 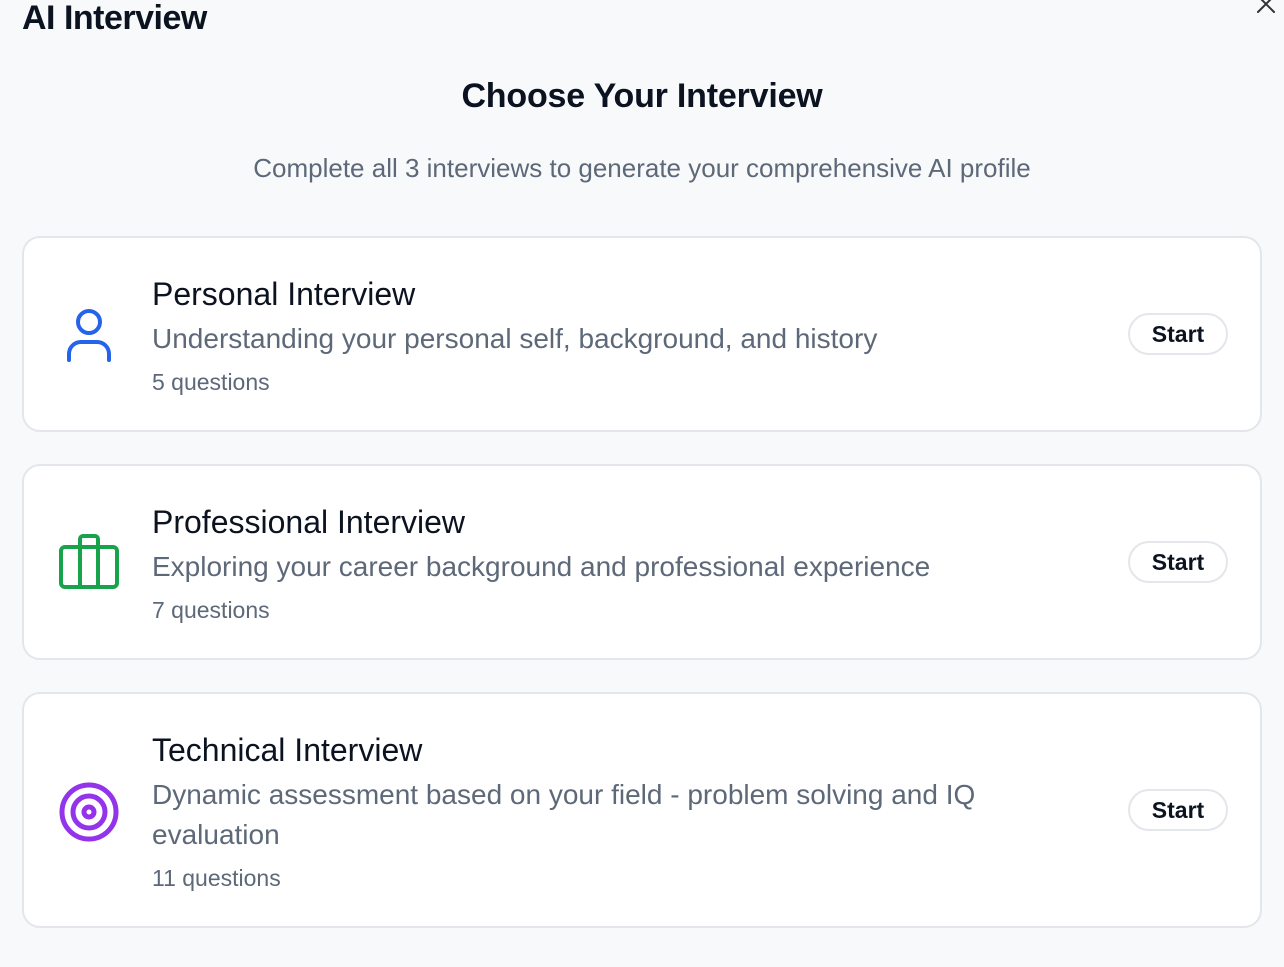 I want to click on briefcase-icon, so click(x=89, y=564).